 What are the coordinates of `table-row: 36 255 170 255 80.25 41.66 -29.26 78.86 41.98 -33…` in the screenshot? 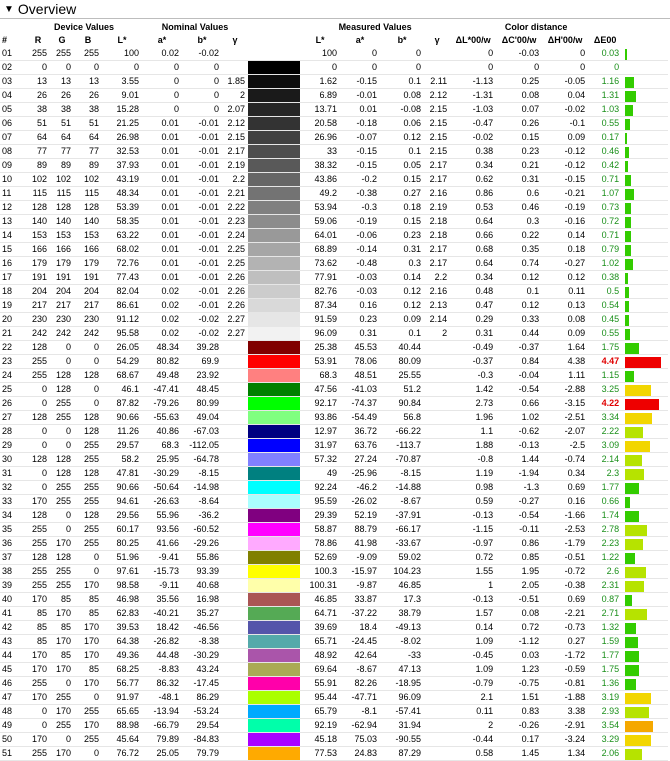 It's located at (334, 543).